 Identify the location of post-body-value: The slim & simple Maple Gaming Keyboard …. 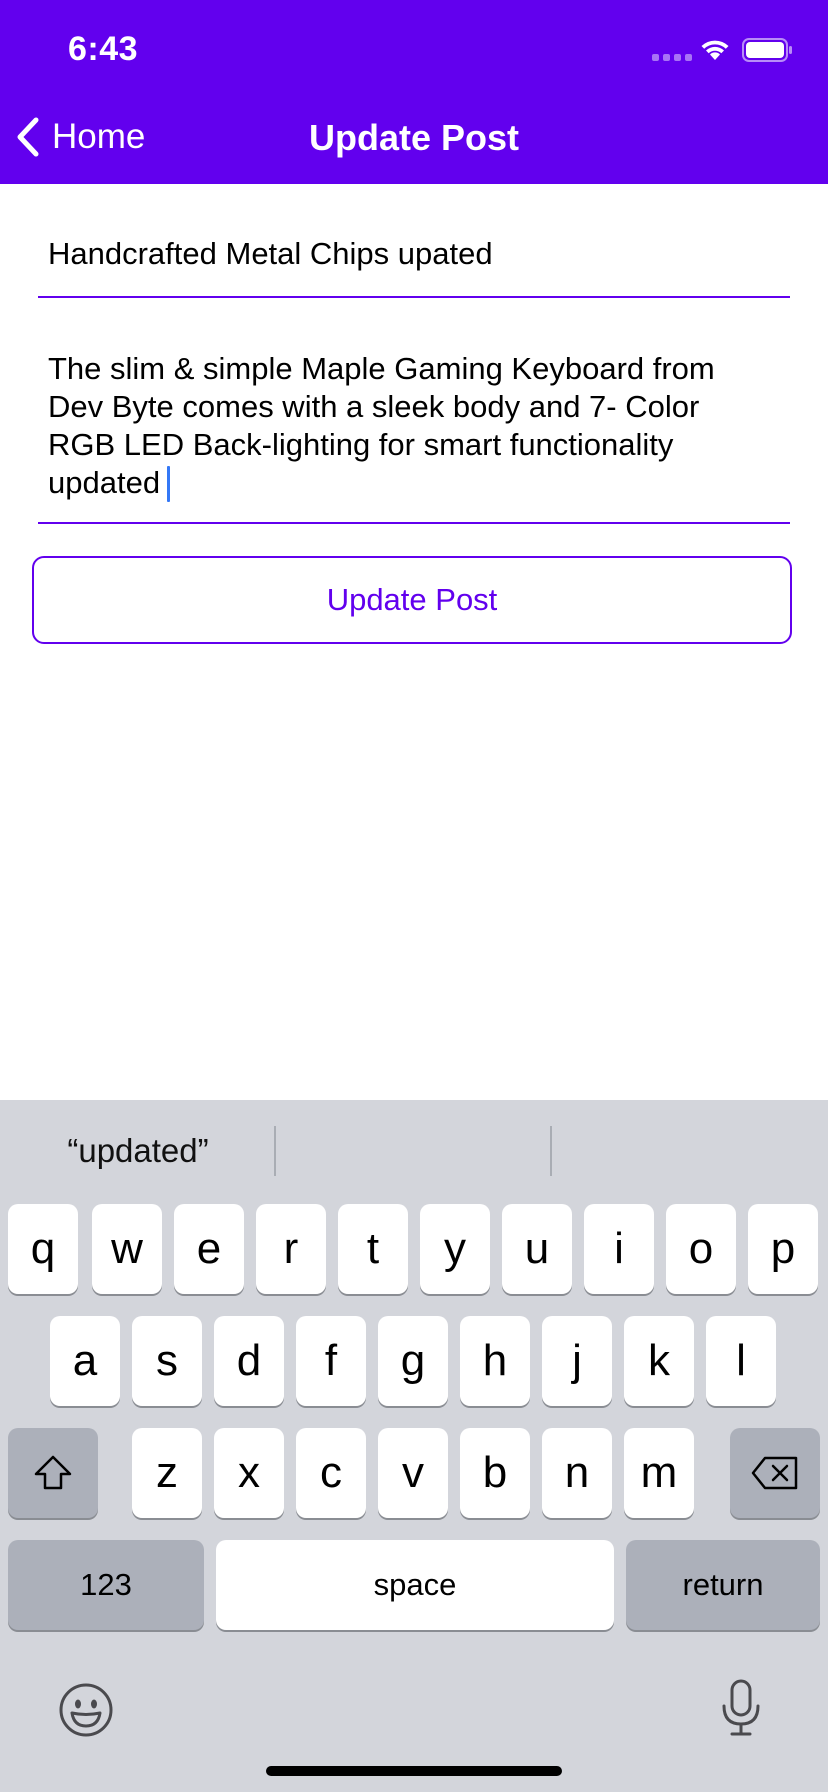
(381, 425).